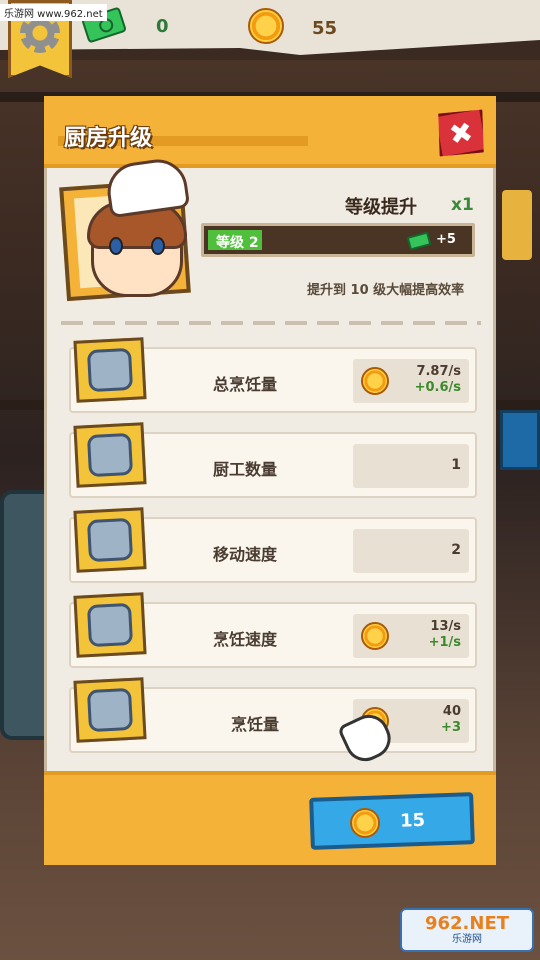 The height and width of the screenshot is (960, 540). Describe the element at coordinates (108, 138) in the screenshot. I see `dialog-title: 厨房升级` at that location.